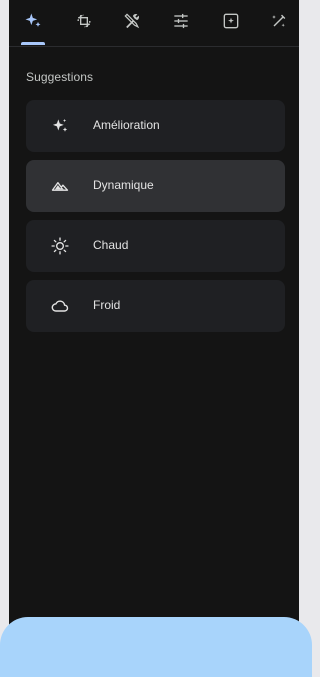 The image size is (320, 677). I want to click on tab-filters, so click(231, 23).